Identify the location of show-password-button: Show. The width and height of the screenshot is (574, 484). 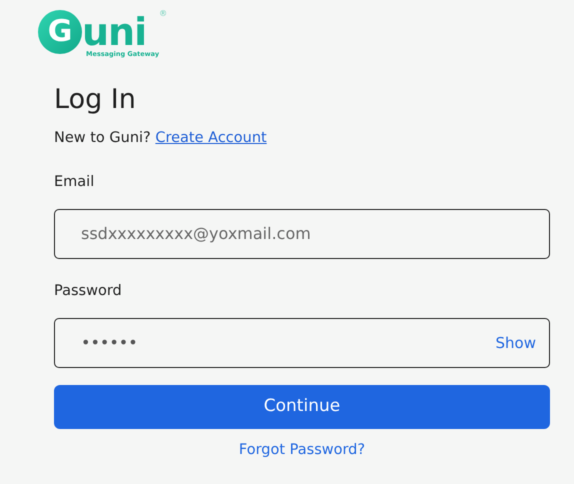
(516, 343).